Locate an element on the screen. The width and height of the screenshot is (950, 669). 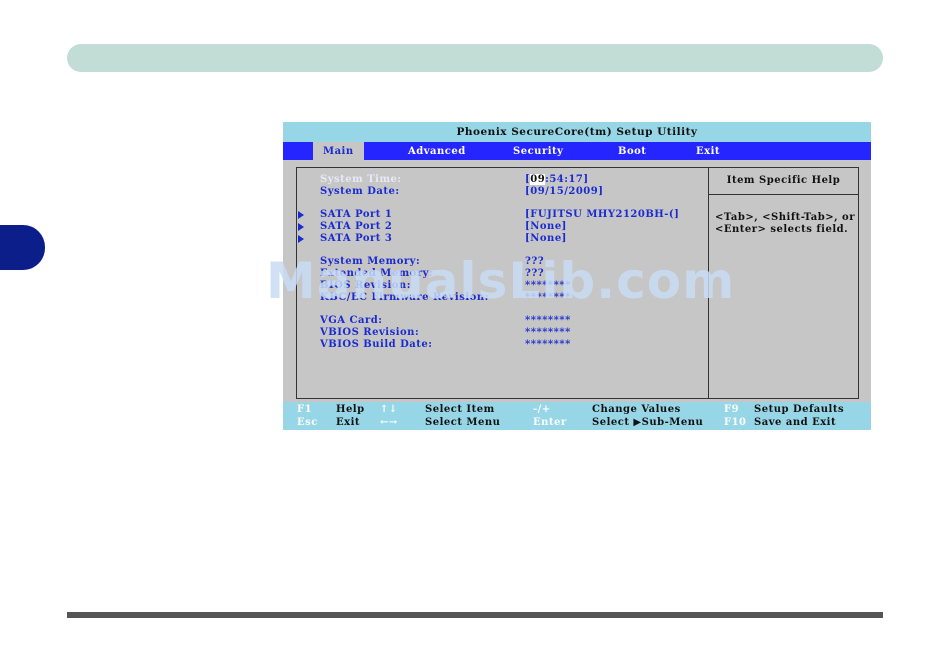
sata-port-3-label: SATA Port 3 is located at coordinates (356, 238).